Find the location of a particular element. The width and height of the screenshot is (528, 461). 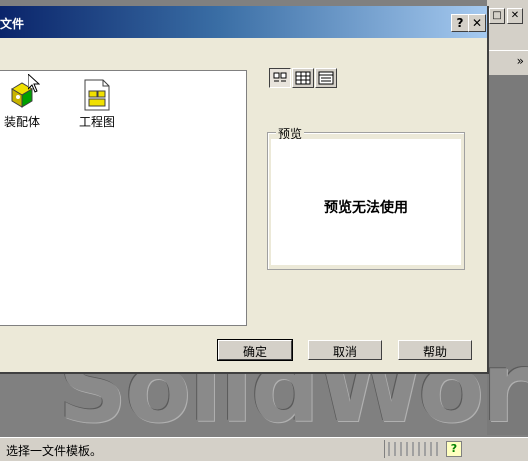

status-bar: 选择一文件模板。 ? is located at coordinates (264, 449).